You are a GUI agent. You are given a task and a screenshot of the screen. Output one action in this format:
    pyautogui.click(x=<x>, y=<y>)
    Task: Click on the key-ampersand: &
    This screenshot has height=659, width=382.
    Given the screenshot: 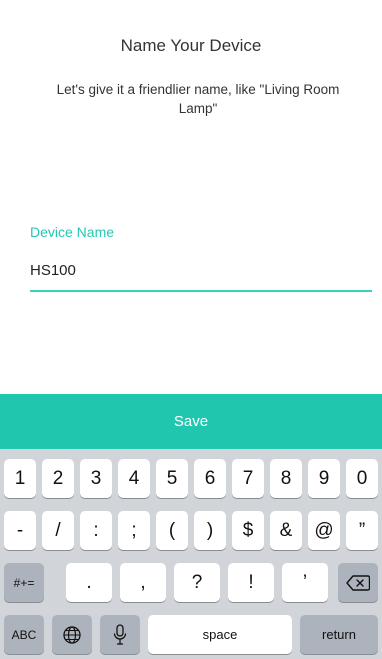 What is the action you would take?
    pyautogui.click(x=286, y=530)
    